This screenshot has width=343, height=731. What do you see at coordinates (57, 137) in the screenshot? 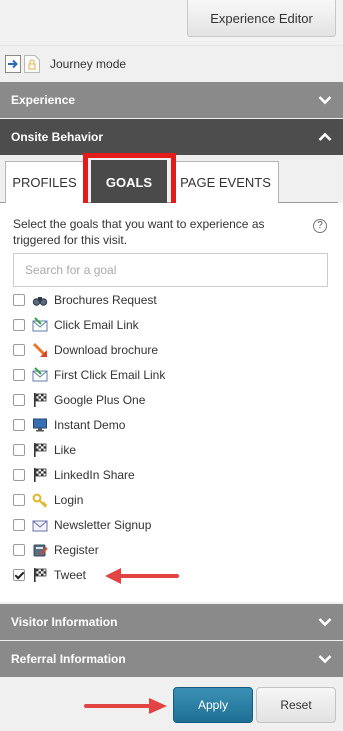
I see `section-onsite-behavior-label: Onsite Behavior` at bounding box center [57, 137].